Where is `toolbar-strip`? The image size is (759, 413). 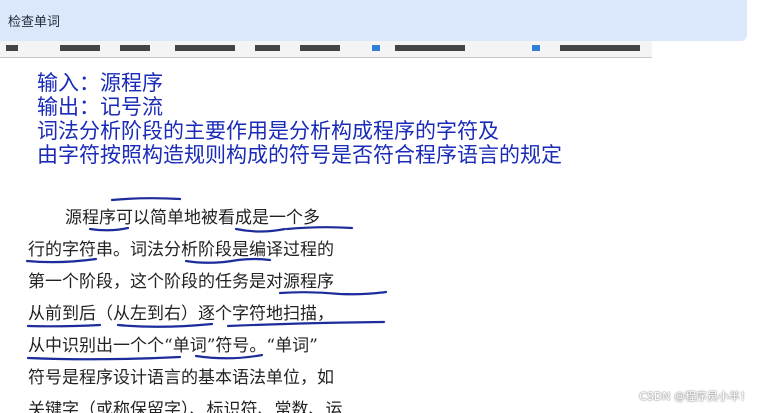 toolbar-strip is located at coordinates (326, 49).